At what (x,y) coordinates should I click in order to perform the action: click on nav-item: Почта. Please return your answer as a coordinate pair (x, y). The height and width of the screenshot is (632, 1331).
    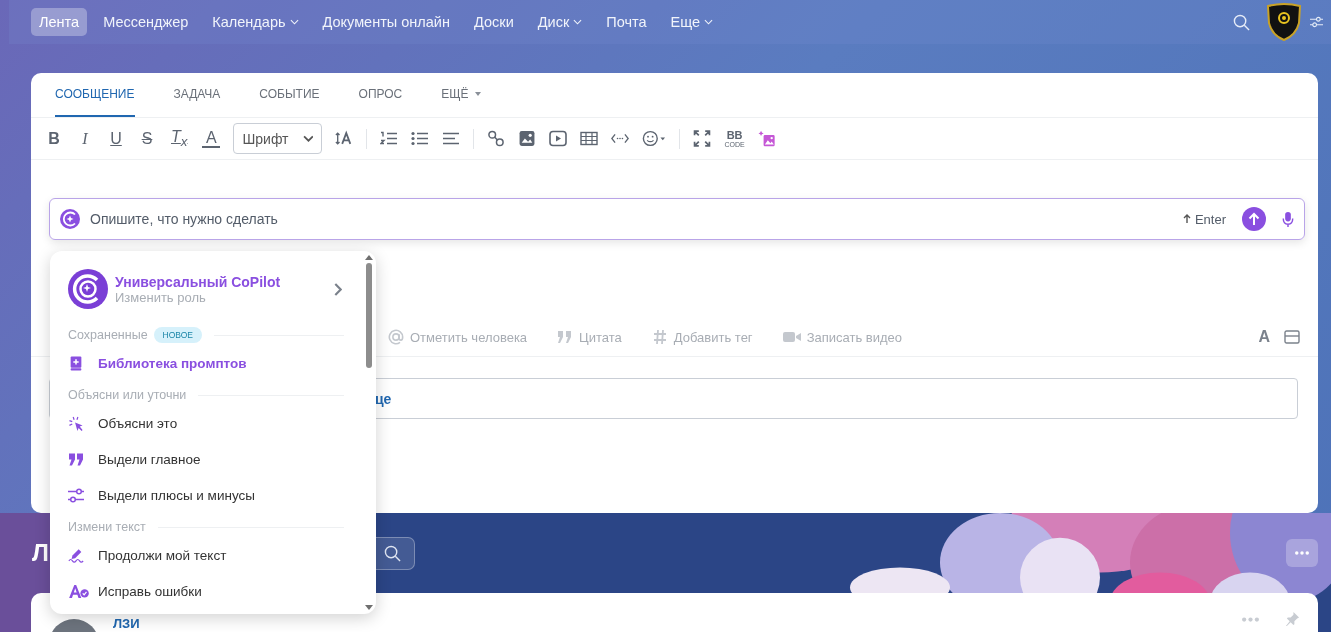
    Looking at the image, I should click on (626, 22).